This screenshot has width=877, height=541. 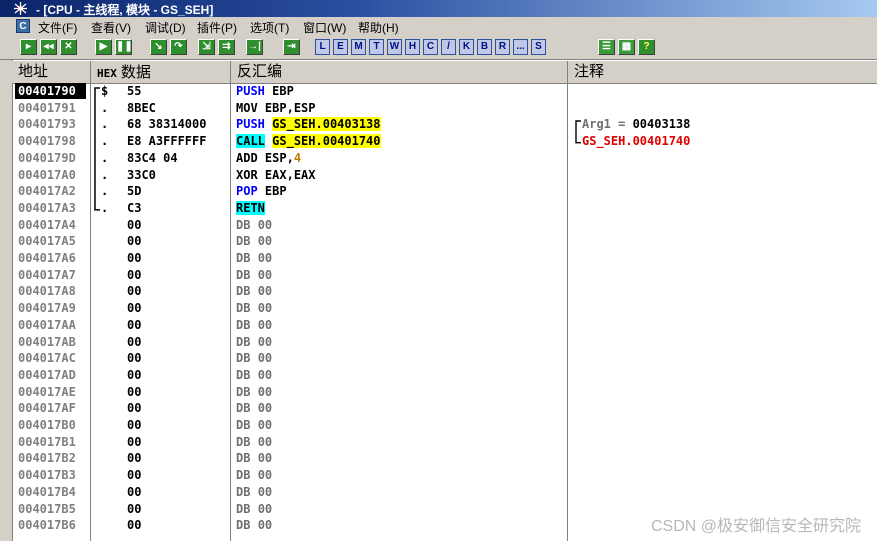 I want to click on windows-window-button: W, so click(x=394, y=47).